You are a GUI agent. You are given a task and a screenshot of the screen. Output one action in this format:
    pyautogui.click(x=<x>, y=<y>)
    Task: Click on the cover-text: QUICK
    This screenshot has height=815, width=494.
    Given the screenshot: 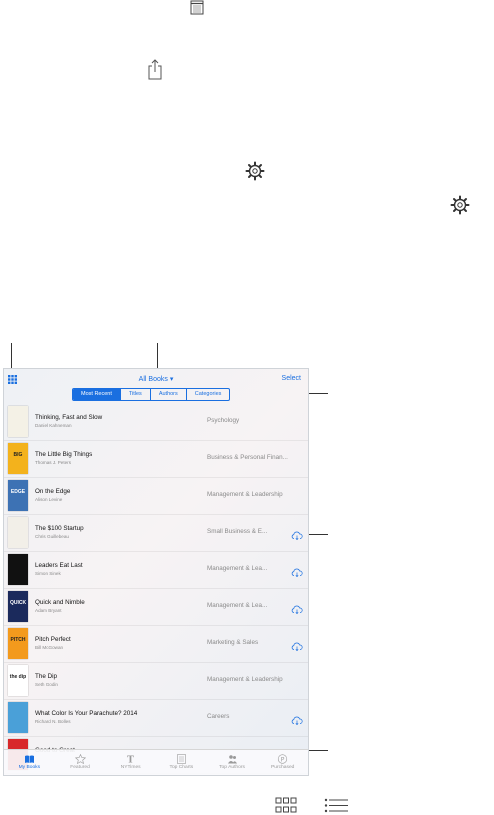 What is the action you would take?
    pyautogui.click(x=18, y=603)
    